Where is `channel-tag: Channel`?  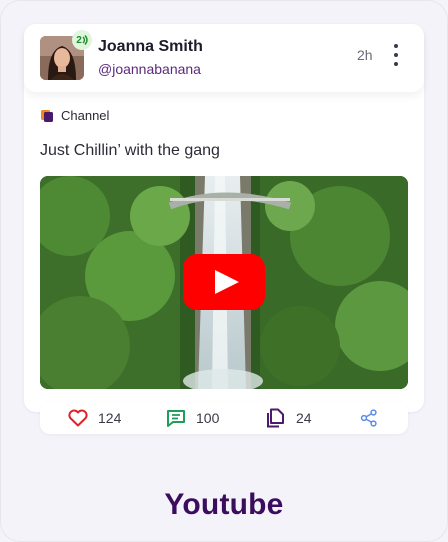
channel-tag: Channel is located at coordinates (74, 115).